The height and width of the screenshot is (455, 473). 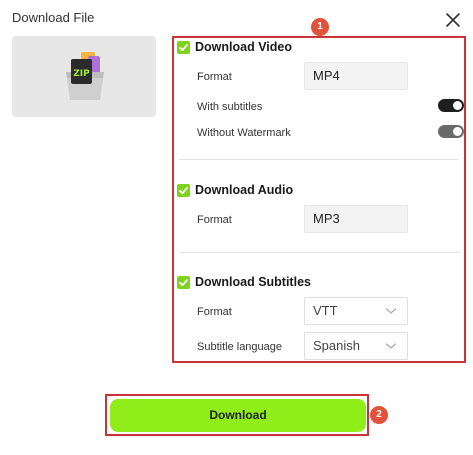 I want to click on download-subtitles-checkbox, so click(x=183, y=282).